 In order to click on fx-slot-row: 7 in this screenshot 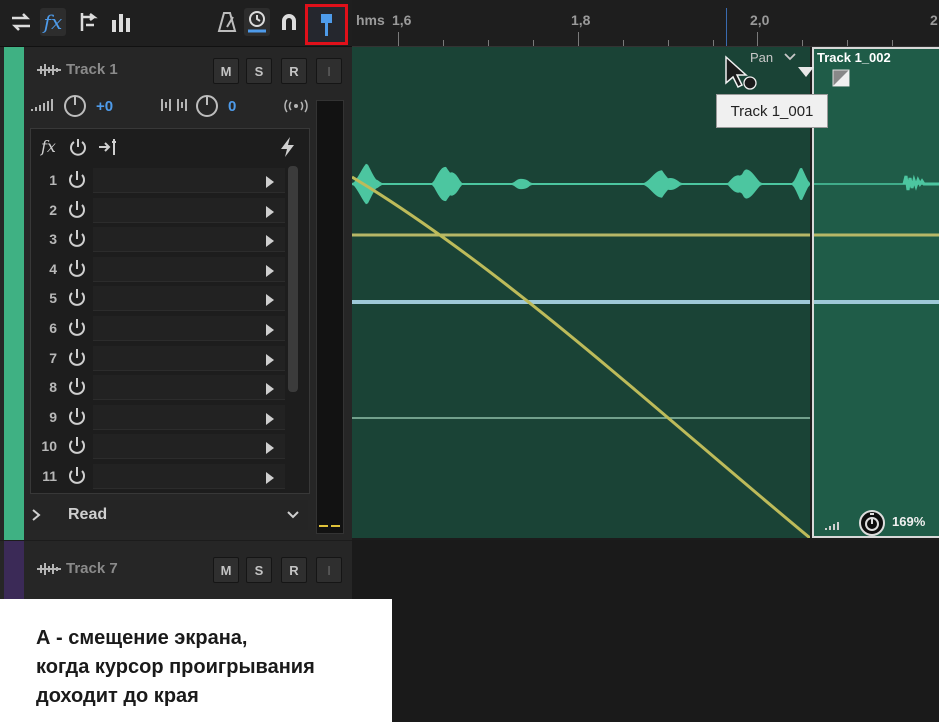, I will do `click(161, 358)`.